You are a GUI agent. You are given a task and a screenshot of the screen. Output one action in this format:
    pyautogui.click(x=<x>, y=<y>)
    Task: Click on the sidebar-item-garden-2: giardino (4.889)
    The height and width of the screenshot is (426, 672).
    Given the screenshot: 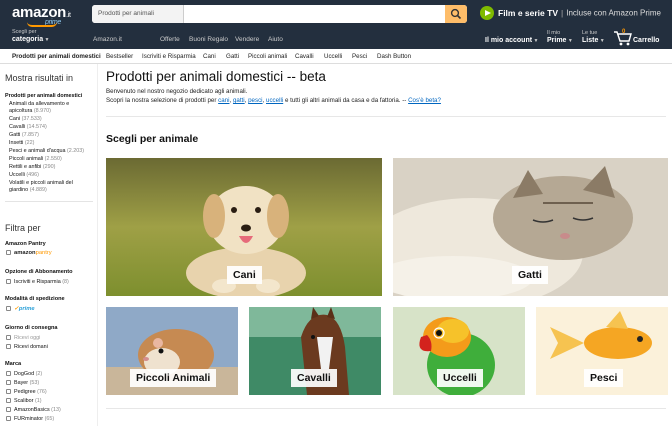 What is the action you would take?
    pyautogui.click(x=28, y=190)
    